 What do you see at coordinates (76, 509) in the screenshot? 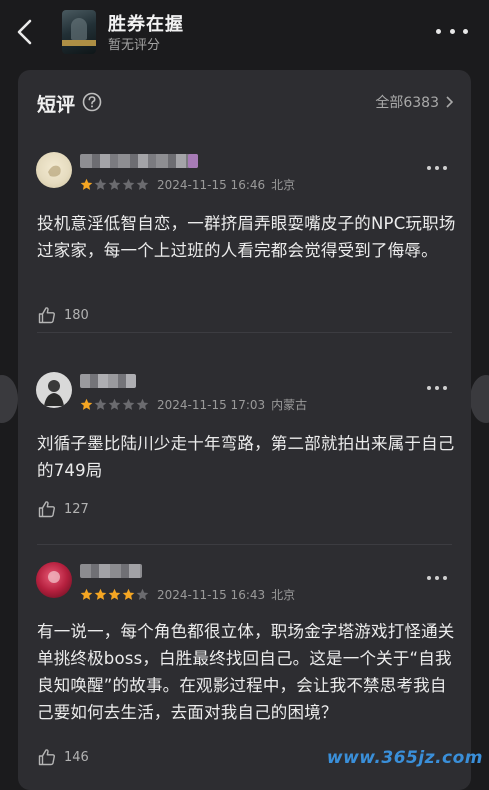
I see `like-count: 127` at bounding box center [76, 509].